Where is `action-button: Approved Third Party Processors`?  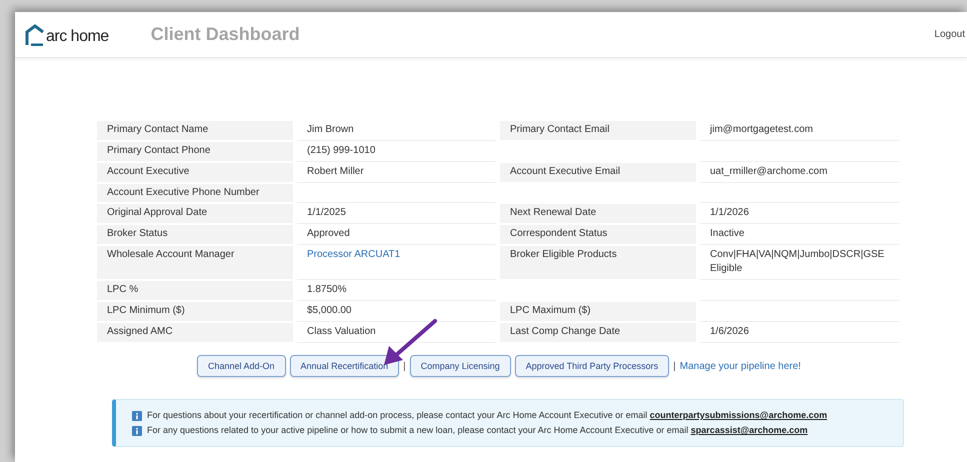
action-button: Approved Third Party Processors is located at coordinates (592, 366).